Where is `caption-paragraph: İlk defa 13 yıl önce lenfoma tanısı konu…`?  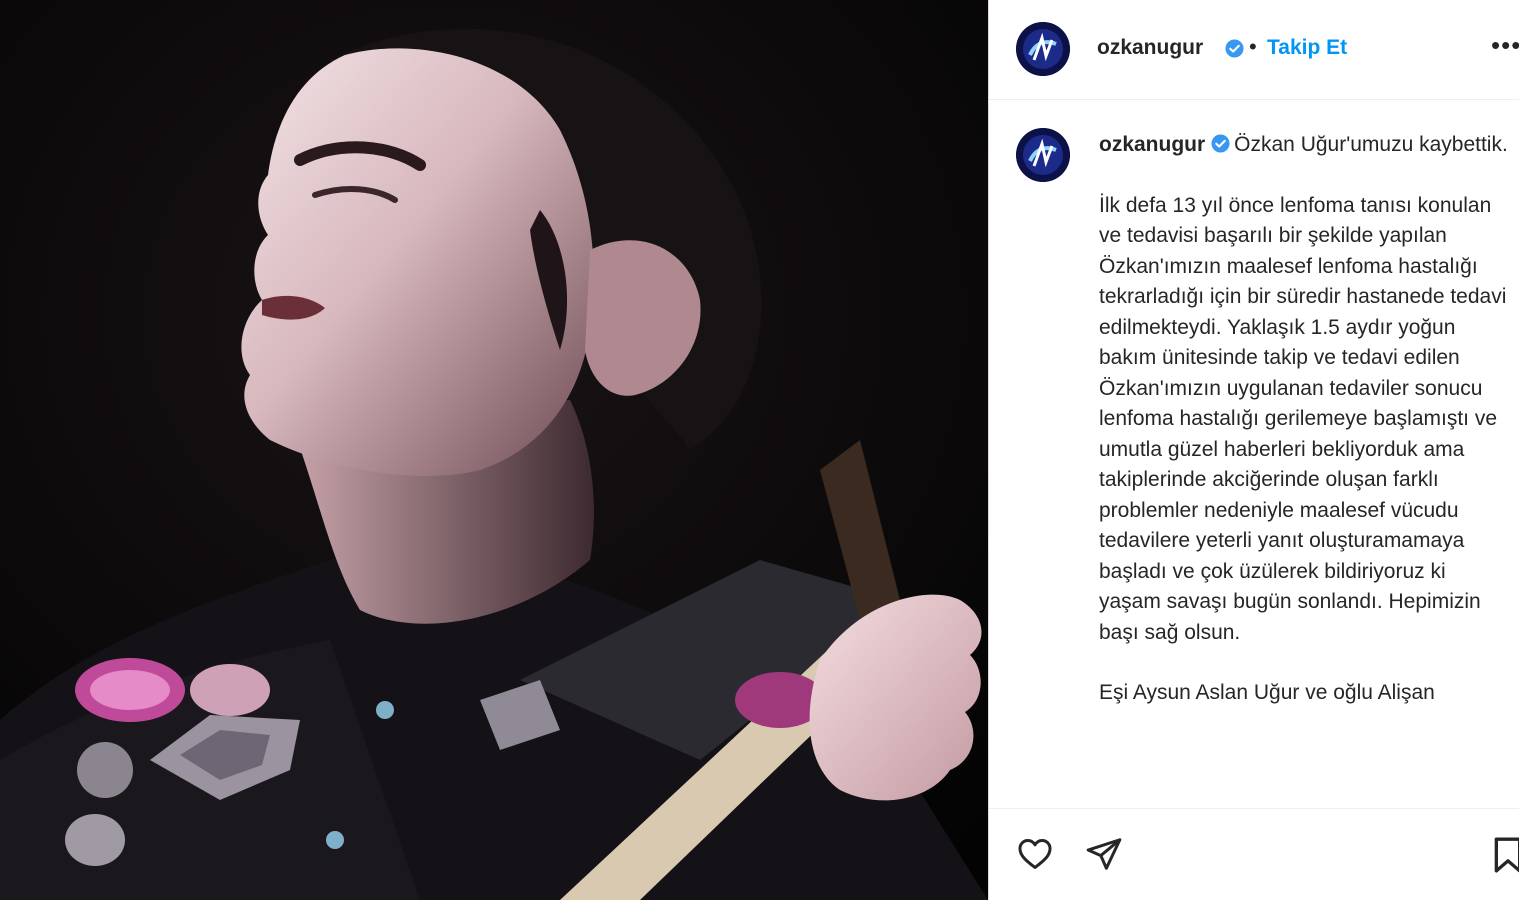 caption-paragraph: İlk defa 13 yıl önce lenfoma tanısı konu… is located at coordinates (1303, 418).